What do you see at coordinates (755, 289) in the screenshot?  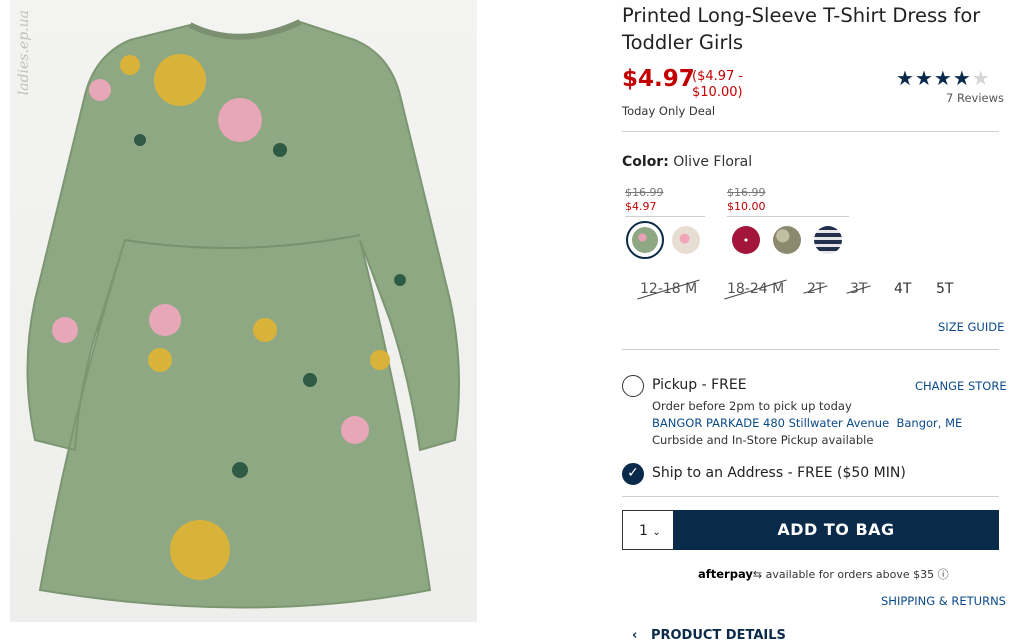 I see `size-option: 18-24 M` at bounding box center [755, 289].